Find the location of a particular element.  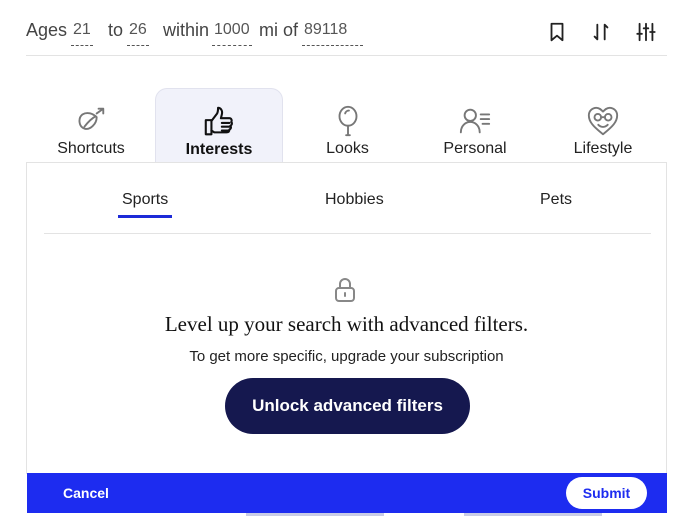

footer-action-bar: Cancel Submit is located at coordinates (347, 493).